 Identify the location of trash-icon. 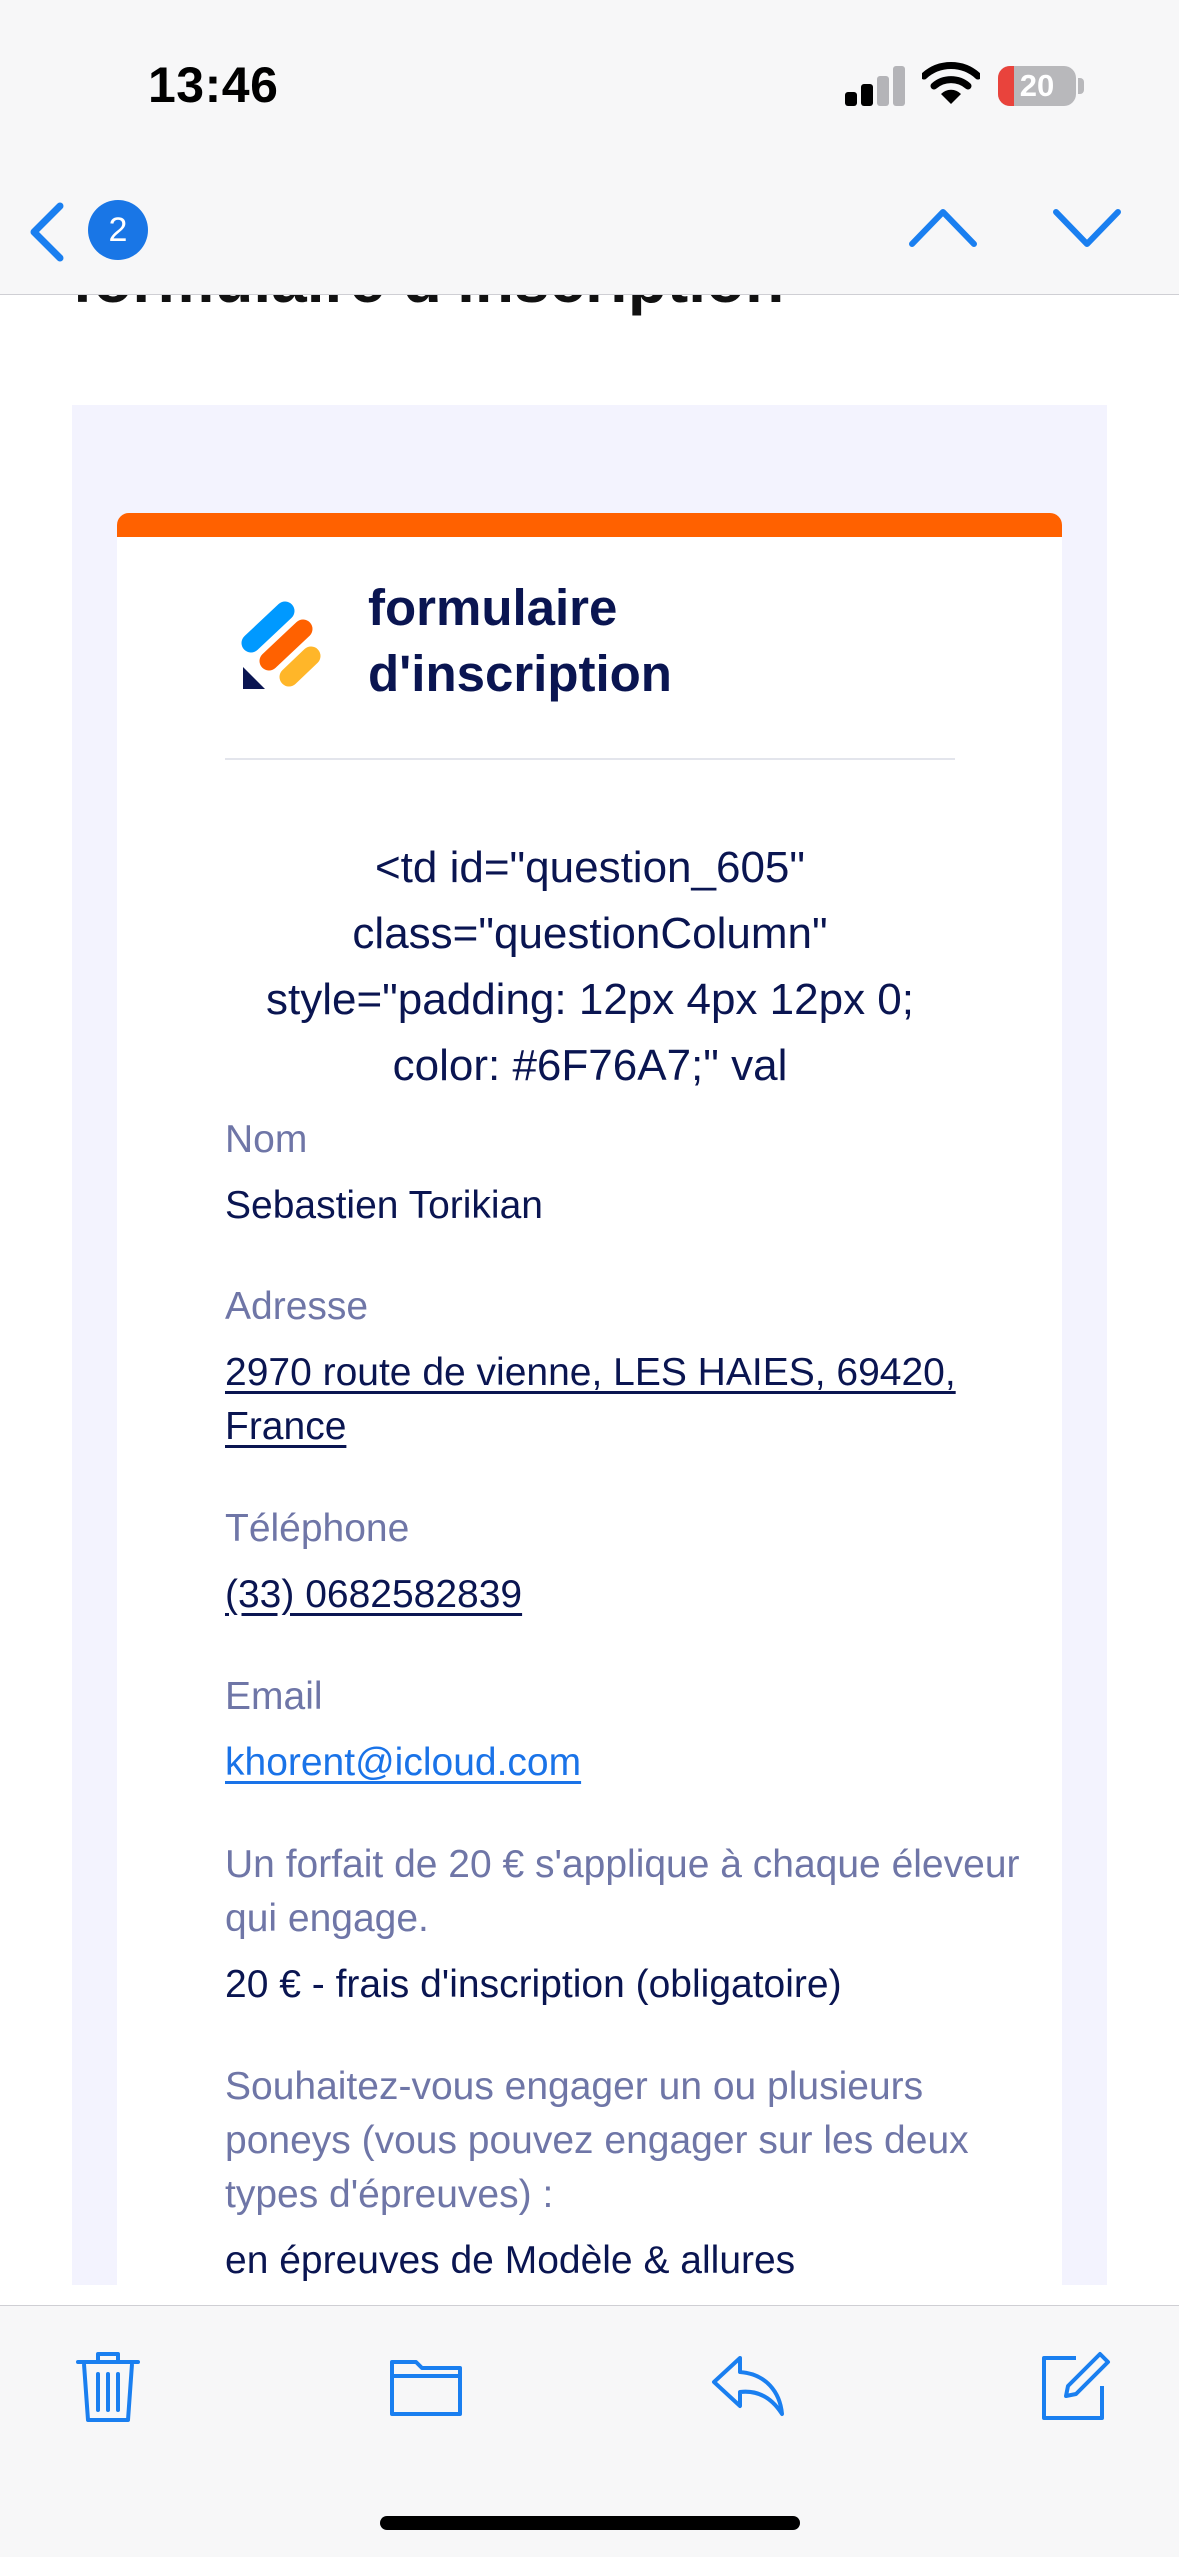
(108, 2386).